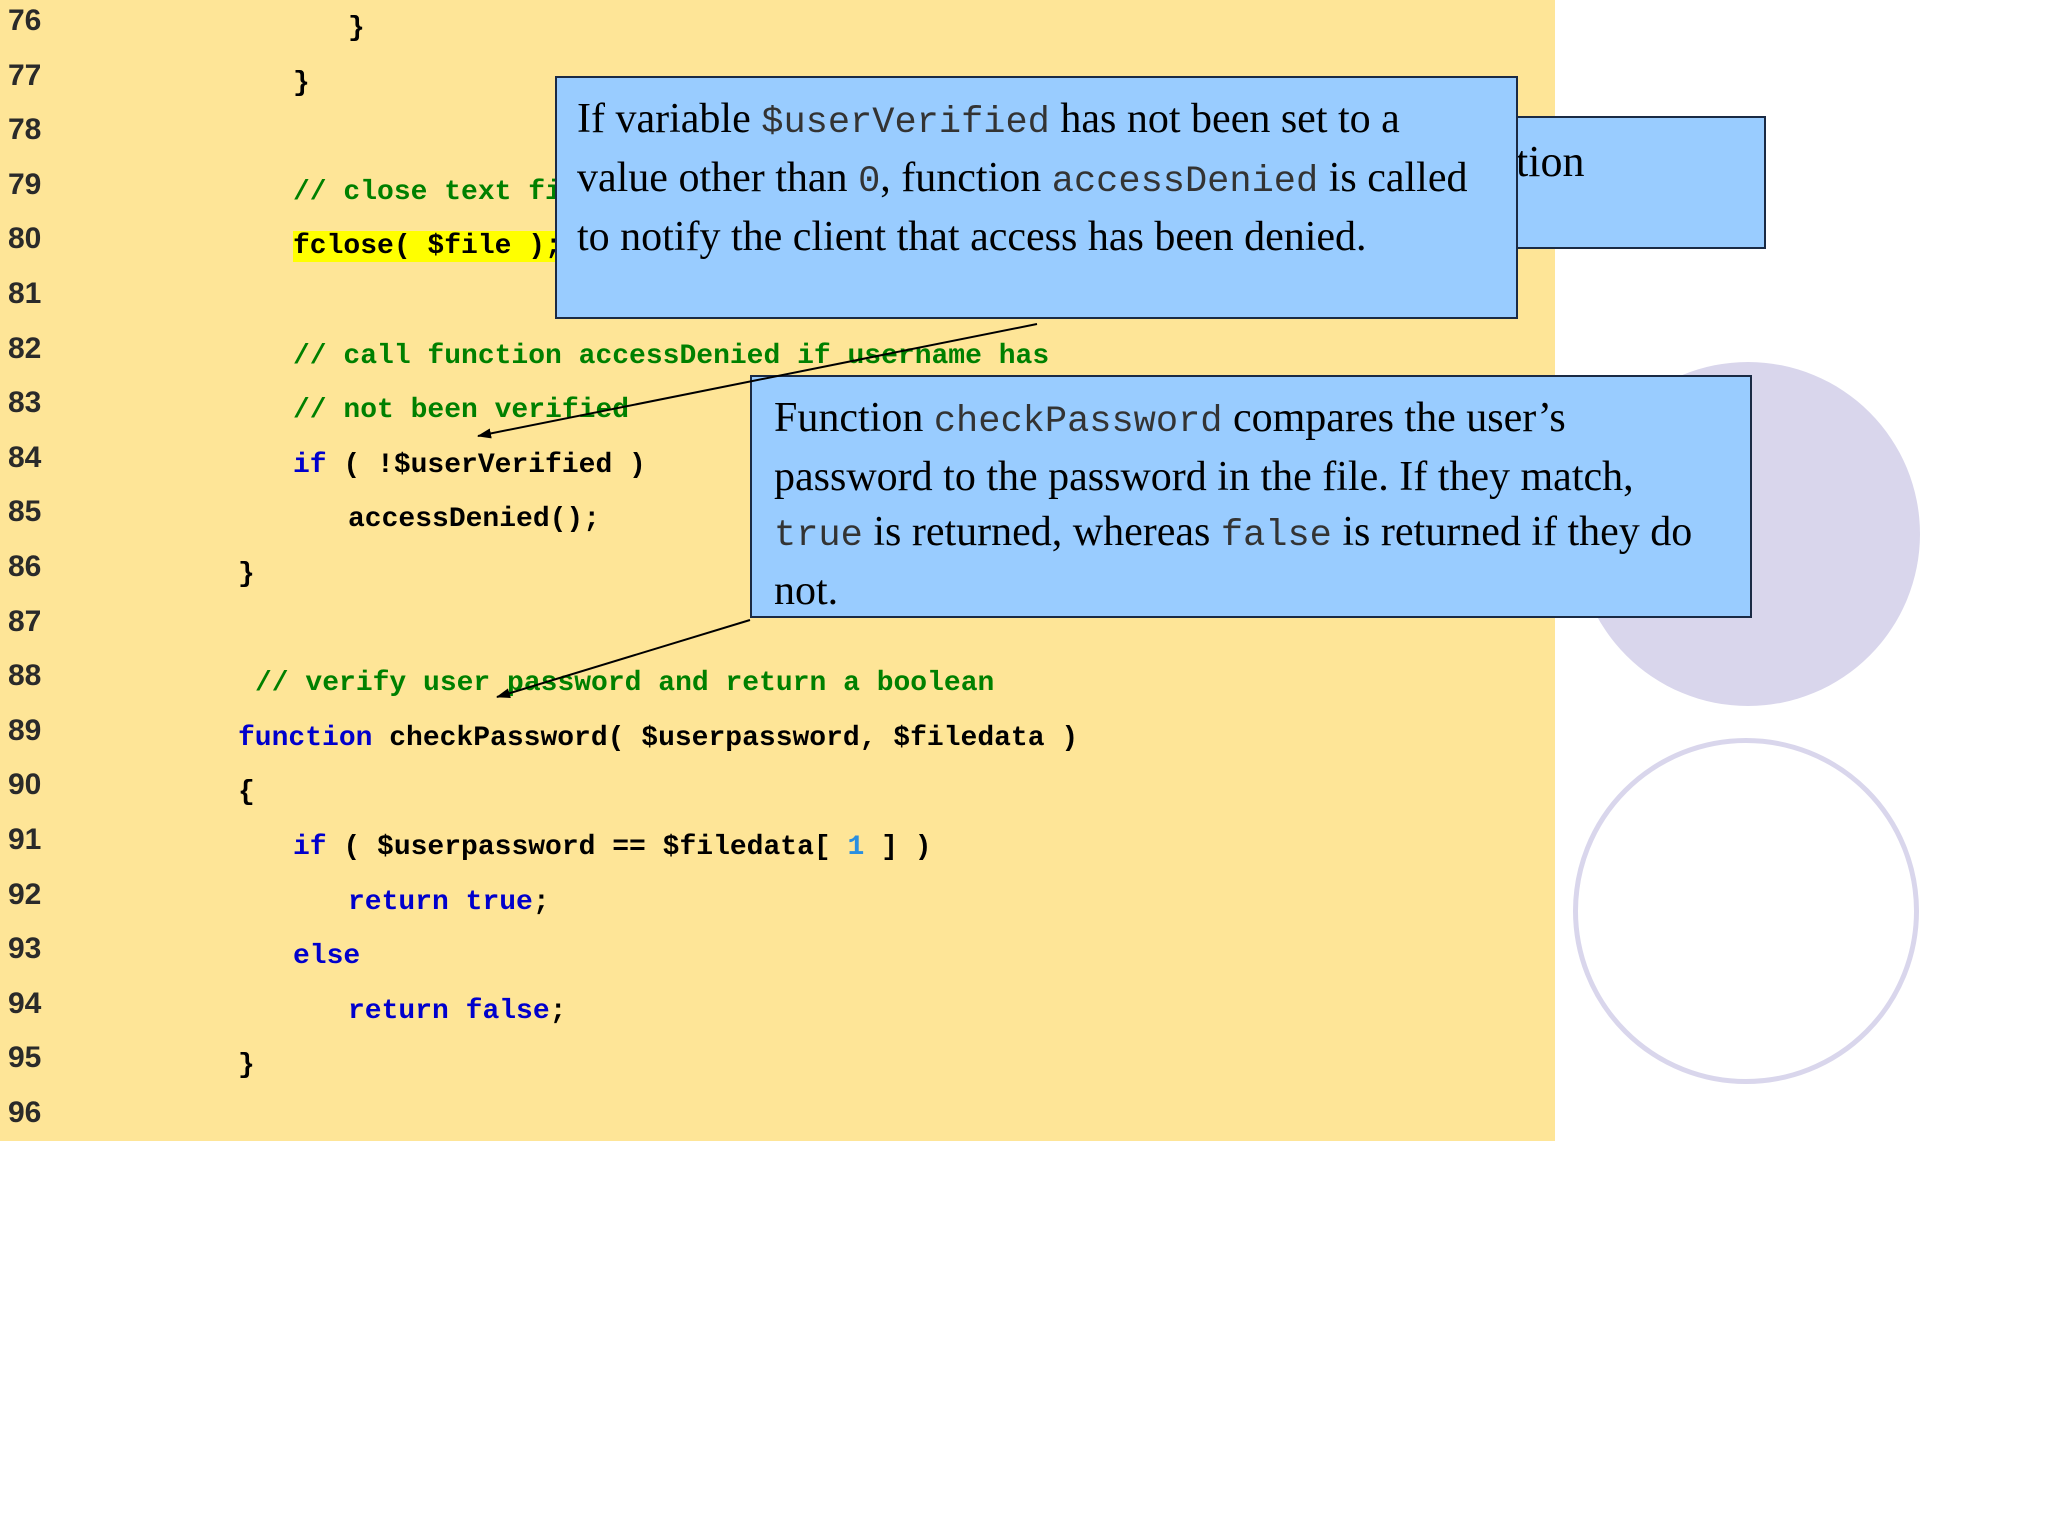  I want to click on code-line: 91 if ( $userpassword == $filedata[ 1 ] ), so click(777, 848).